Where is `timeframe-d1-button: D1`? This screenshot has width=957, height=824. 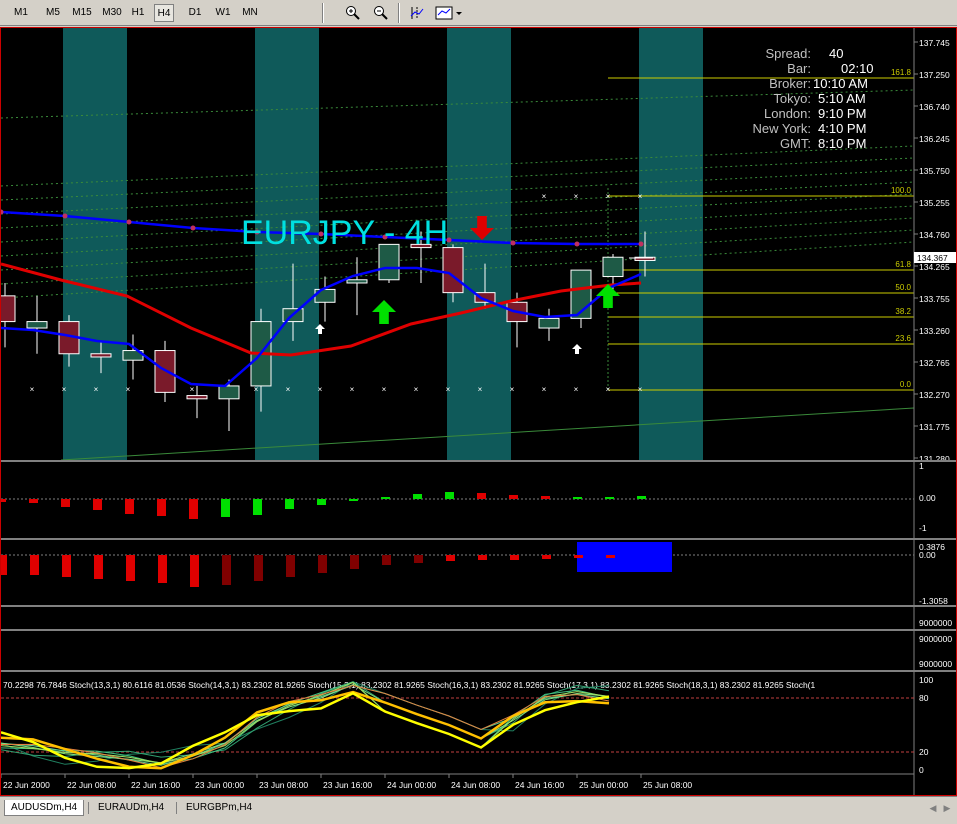
timeframe-d1-button: D1 is located at coordinates (195, 13).